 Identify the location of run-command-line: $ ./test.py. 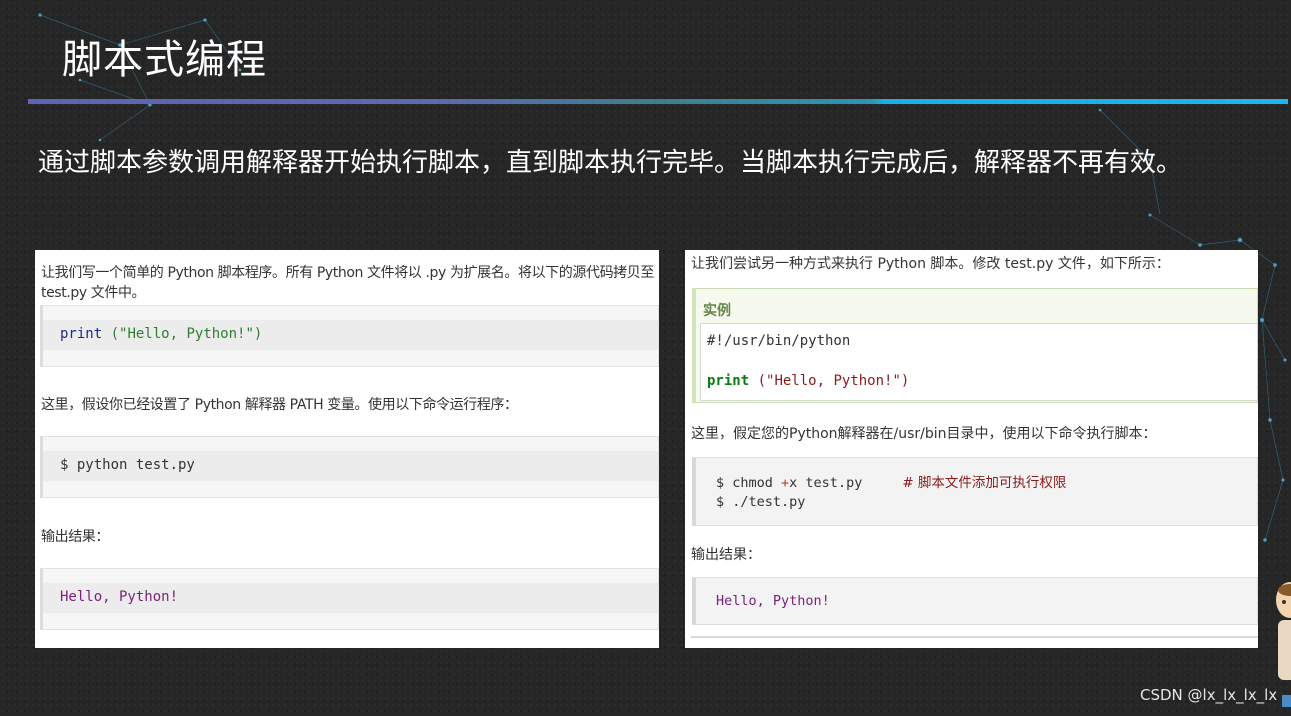
(761, 502).